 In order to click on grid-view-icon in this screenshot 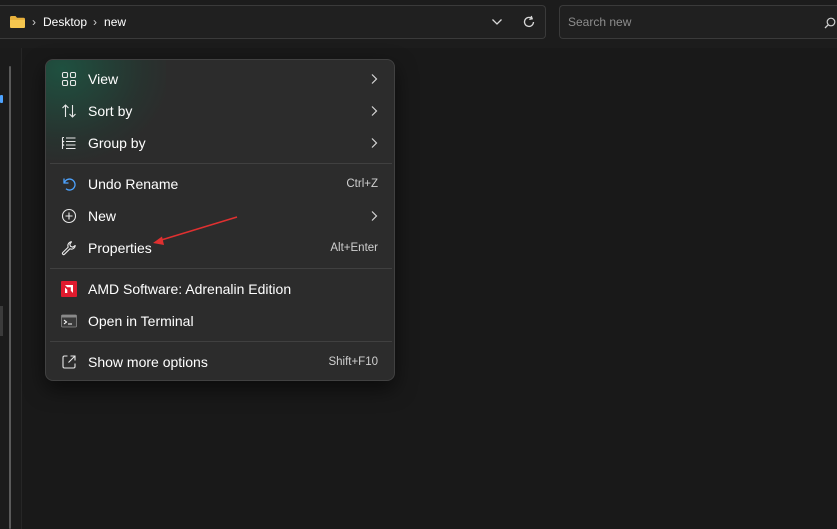, I will do `click(69, 79)`.